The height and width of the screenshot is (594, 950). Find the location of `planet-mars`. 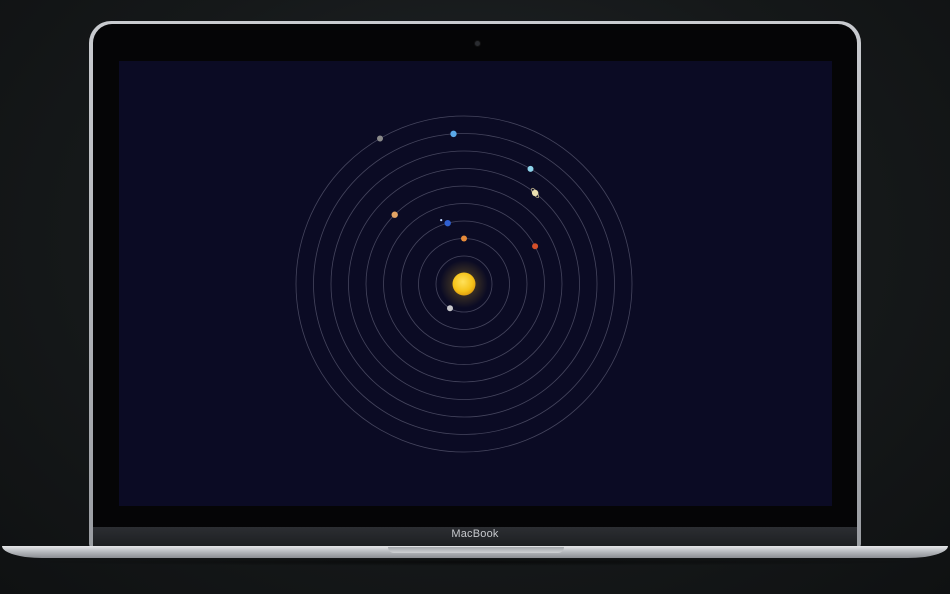

planet-mars is located at coordinates (535, 246).